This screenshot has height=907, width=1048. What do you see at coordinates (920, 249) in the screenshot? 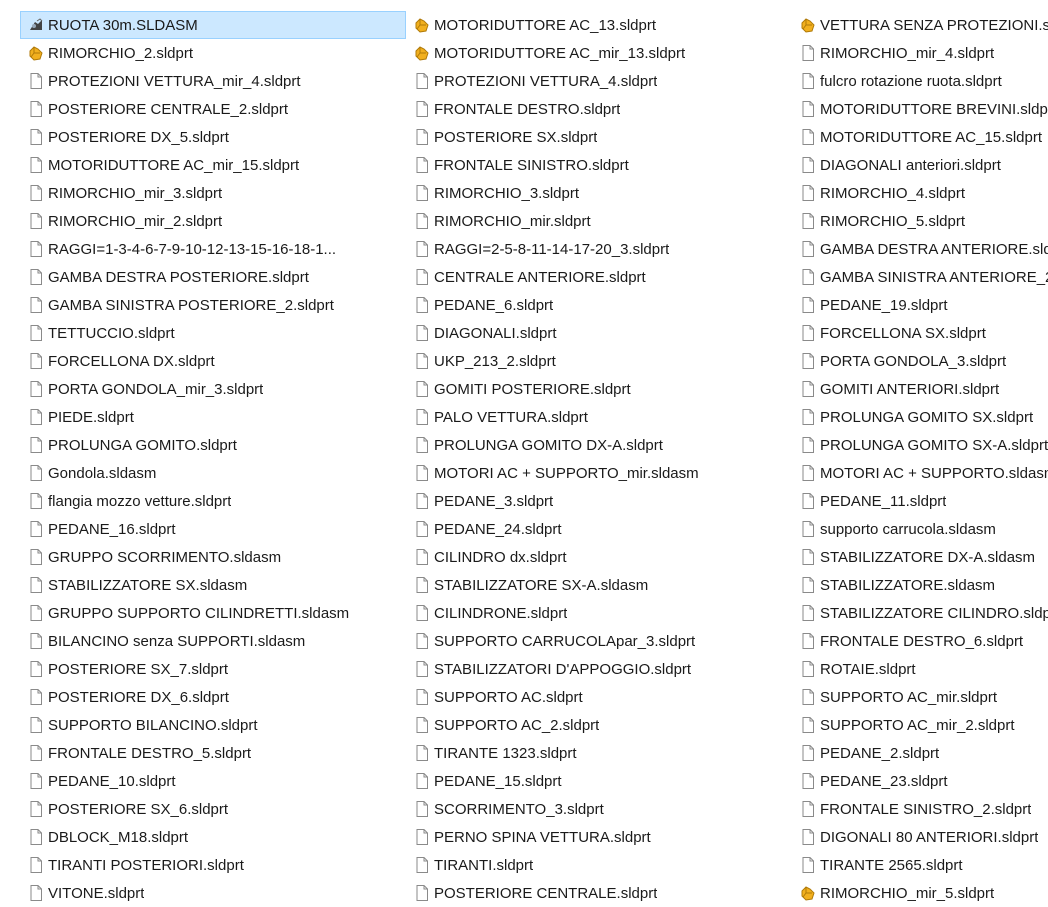
I see `file-item: GAMBA DESTRA ANTERIORE.sldprt` at bounding box center [920, 249].